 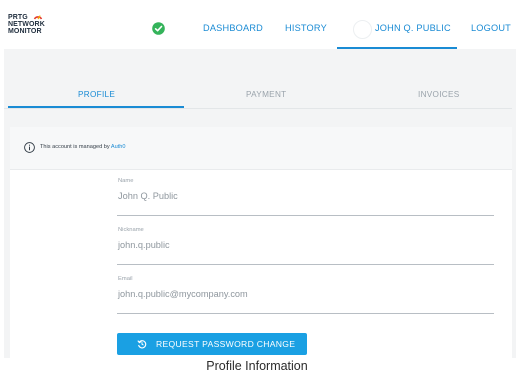 I want to click on email-field-label: Email, so click(x=125, y=279).